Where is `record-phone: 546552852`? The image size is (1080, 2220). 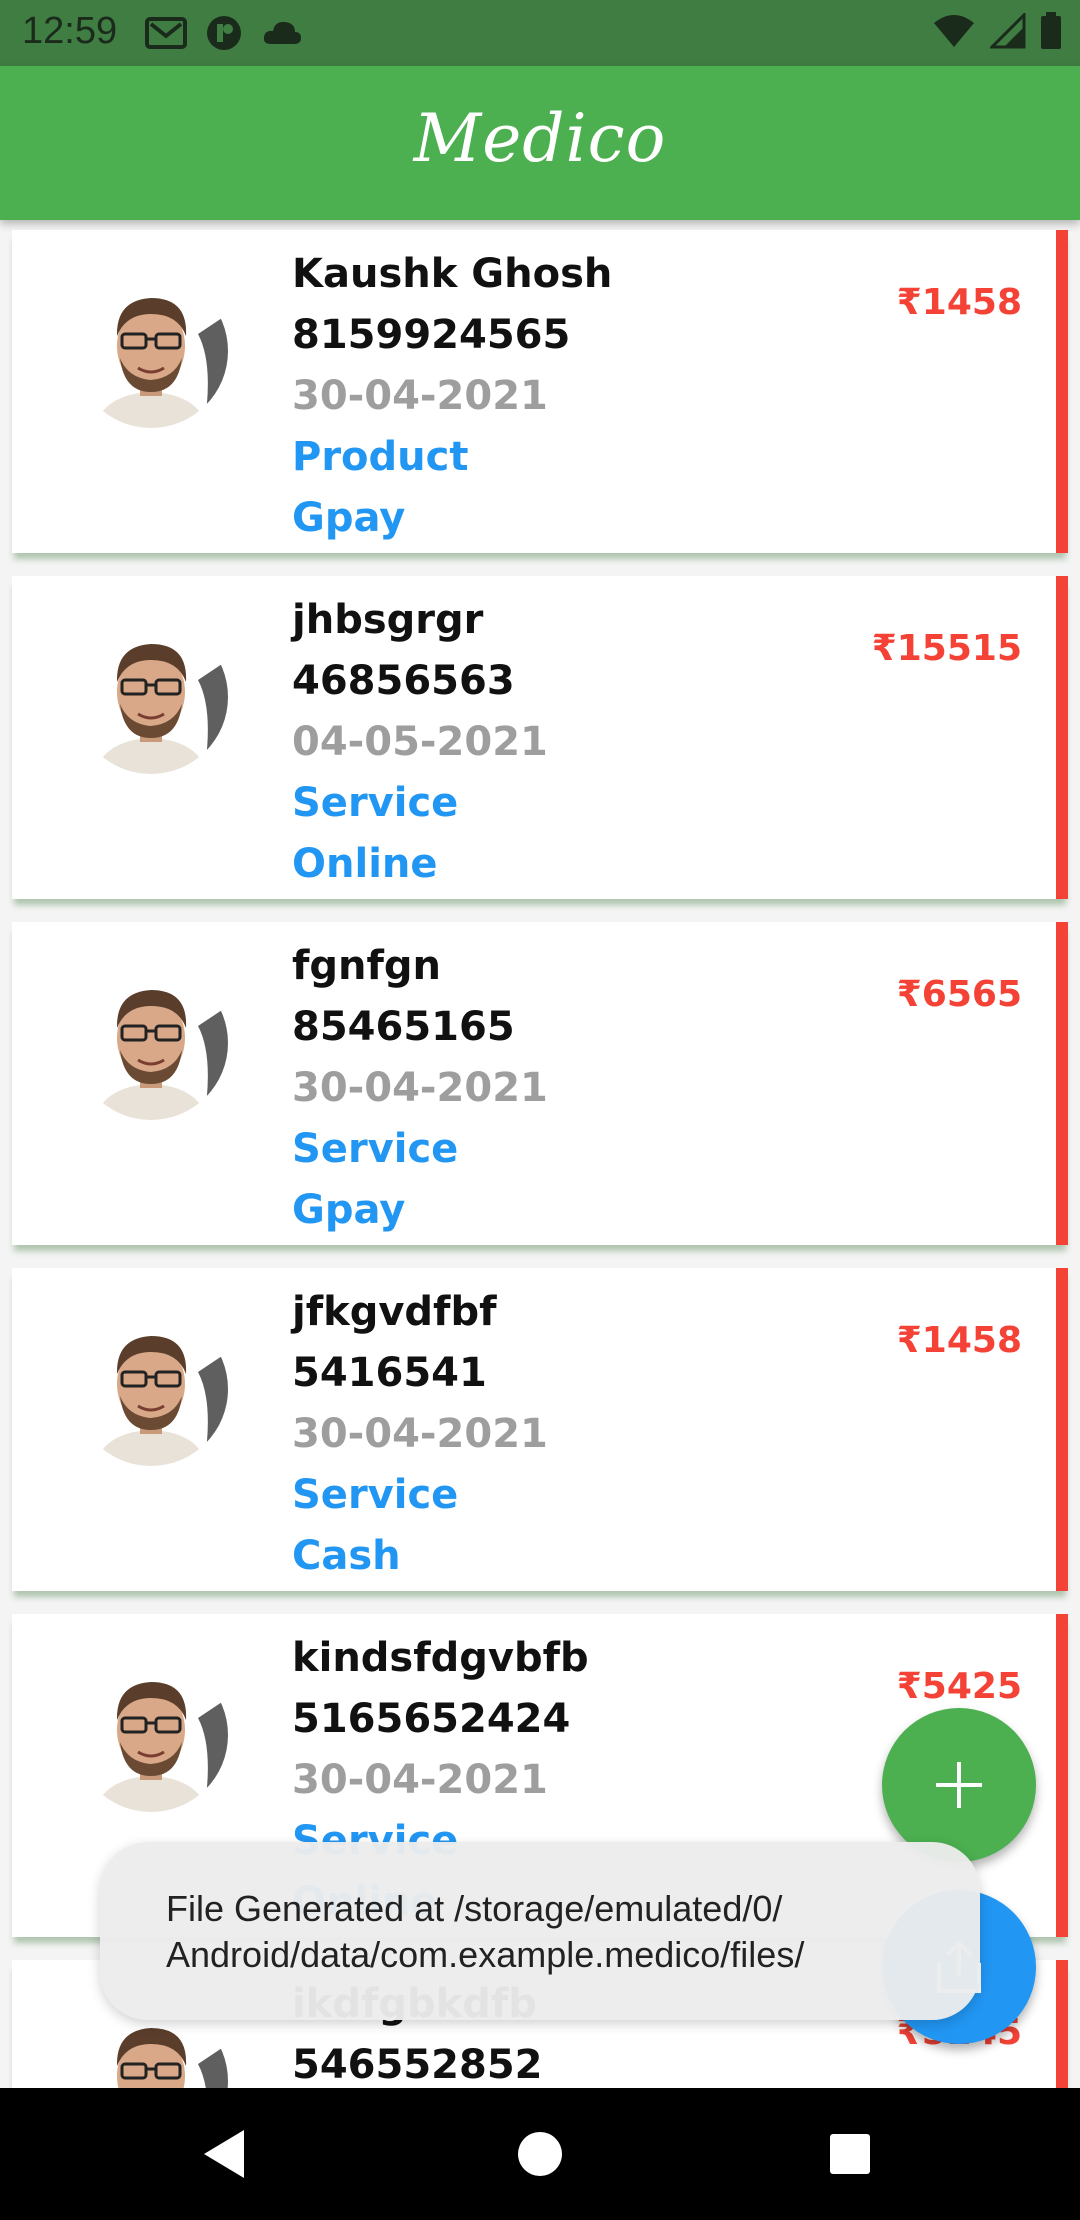
record-phone: 546552852 is located at coordinates (417, 2065).